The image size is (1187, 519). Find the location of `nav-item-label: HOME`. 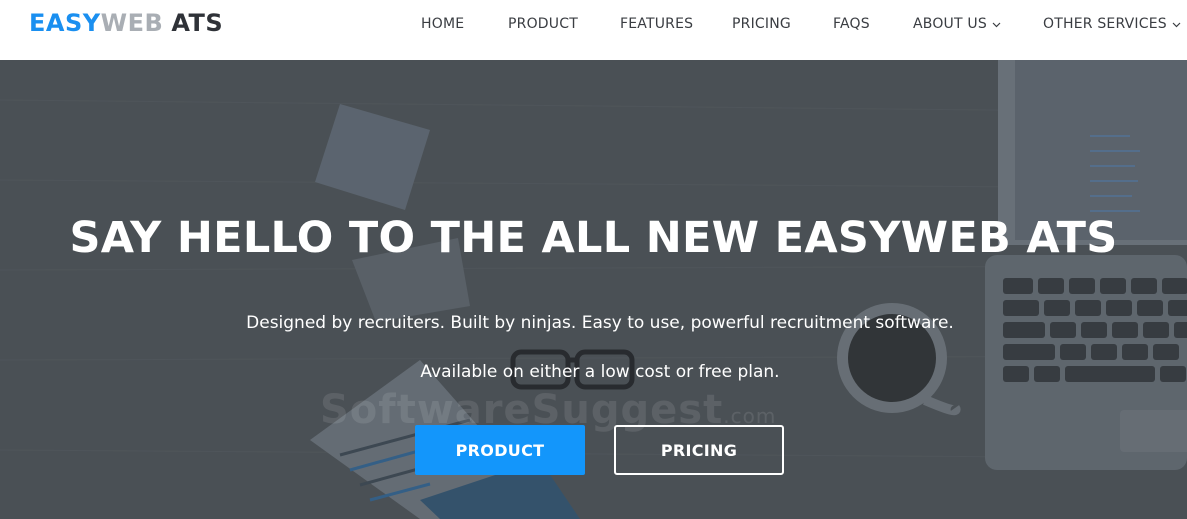

nav-item-label: HOME is located at coordinates (443, 24).